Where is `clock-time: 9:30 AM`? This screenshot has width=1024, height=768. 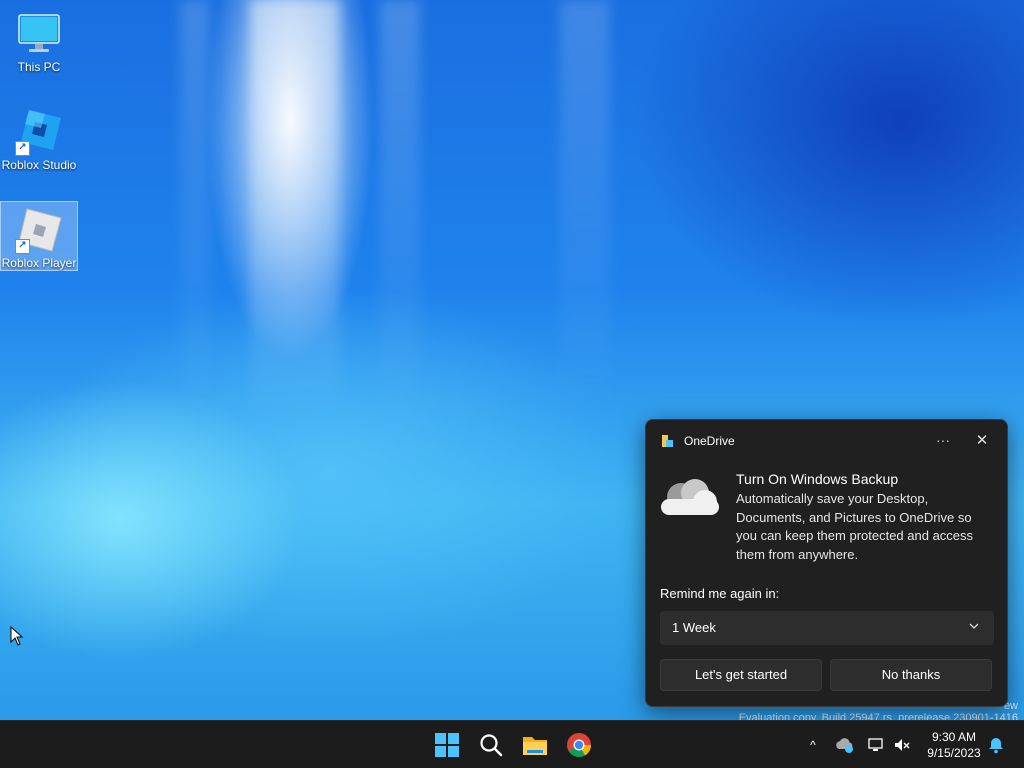 clock-time: 9:30 AM is located at coordinates (954, 737).